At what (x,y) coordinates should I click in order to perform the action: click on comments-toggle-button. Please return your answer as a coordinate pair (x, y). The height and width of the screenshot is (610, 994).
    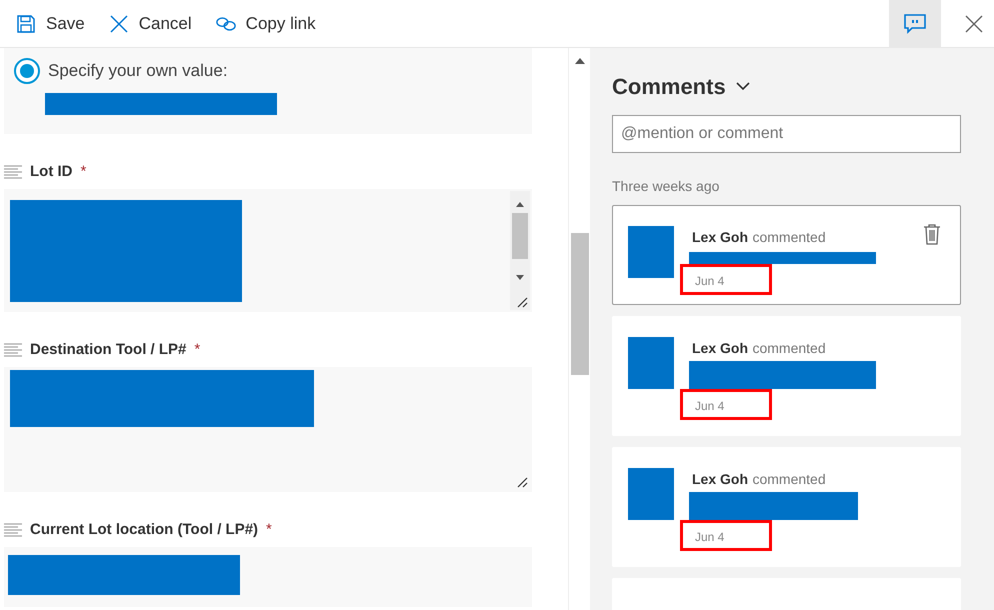
    Looking at the image, I should click on (915, 24).